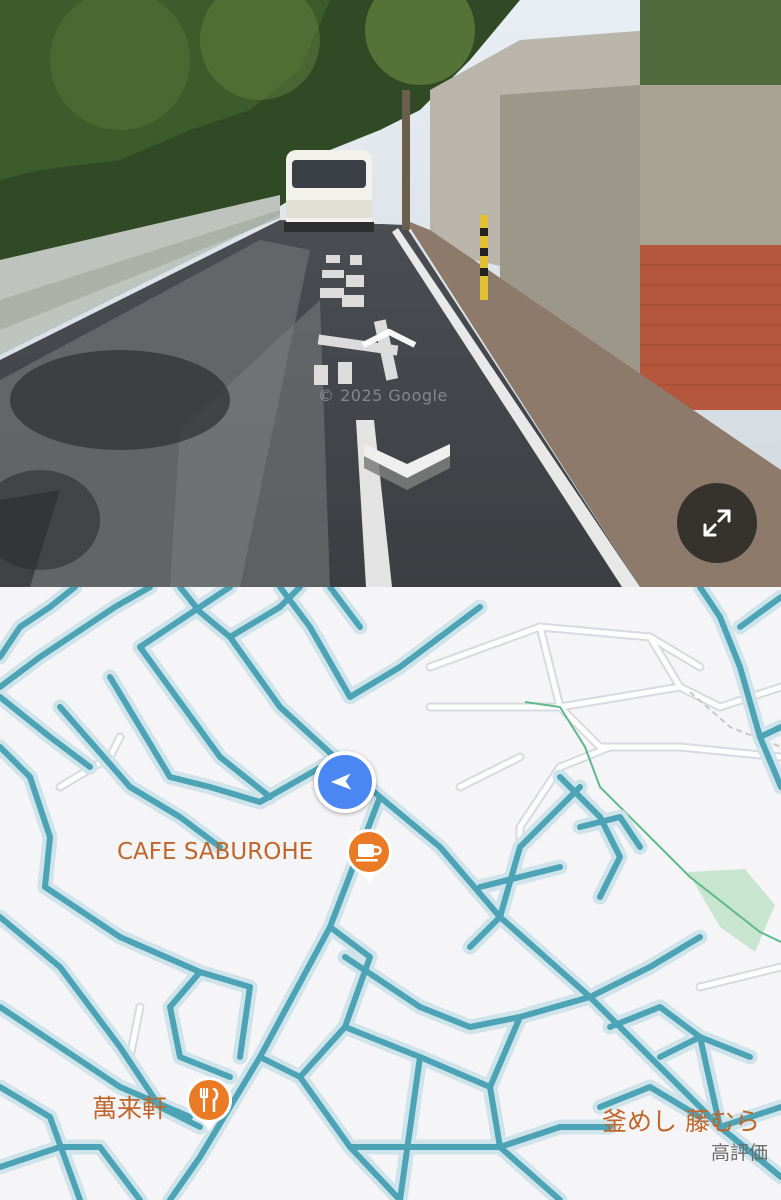 The width and height of the screenshot is (781, 1200). I want to click on poi-pin-cafe, so click(369, 856).